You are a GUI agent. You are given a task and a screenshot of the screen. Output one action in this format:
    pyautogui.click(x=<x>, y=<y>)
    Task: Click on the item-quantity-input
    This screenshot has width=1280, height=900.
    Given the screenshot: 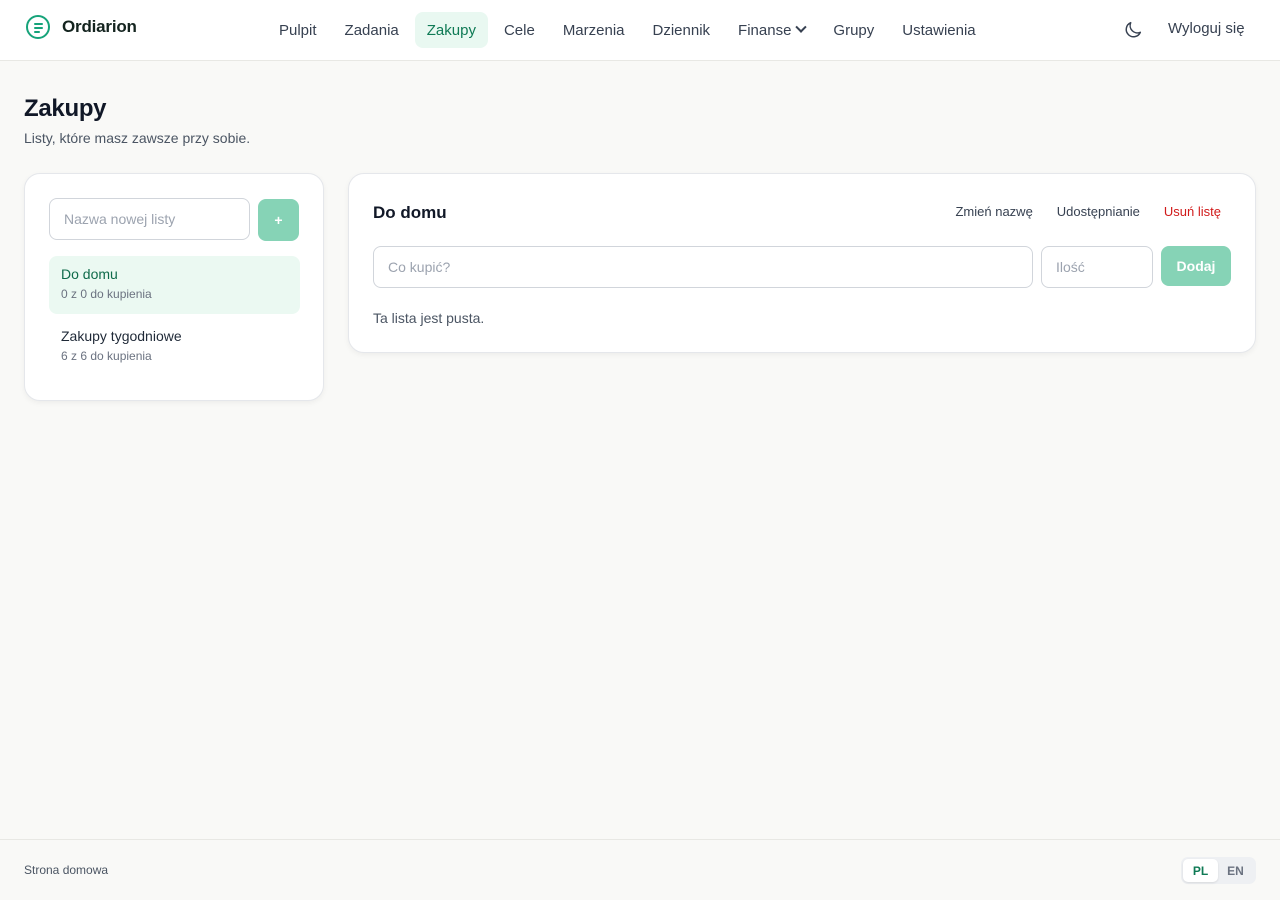 What is the action you would take?
    pyautogui.click(x=1097, y=267)
    